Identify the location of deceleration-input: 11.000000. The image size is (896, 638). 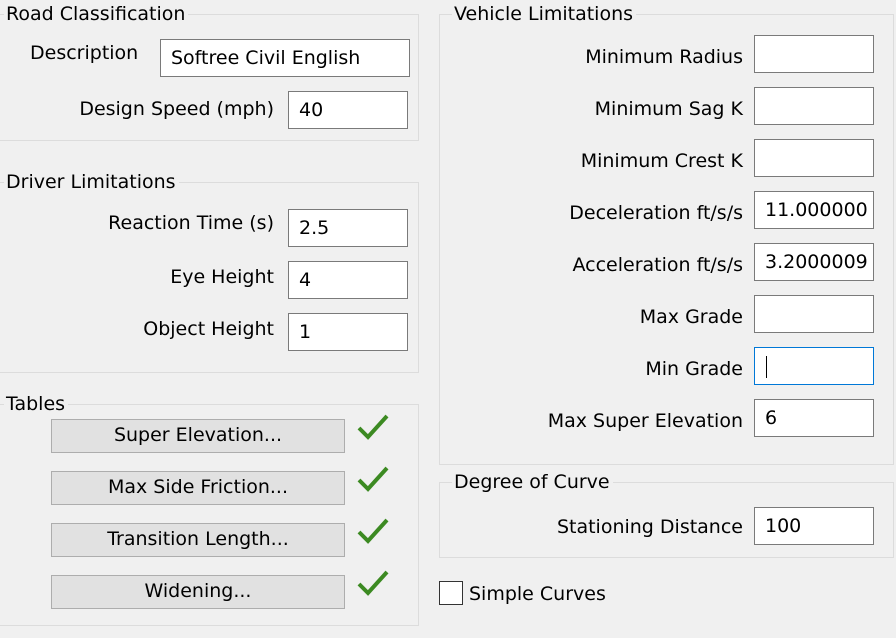
(814, 210).